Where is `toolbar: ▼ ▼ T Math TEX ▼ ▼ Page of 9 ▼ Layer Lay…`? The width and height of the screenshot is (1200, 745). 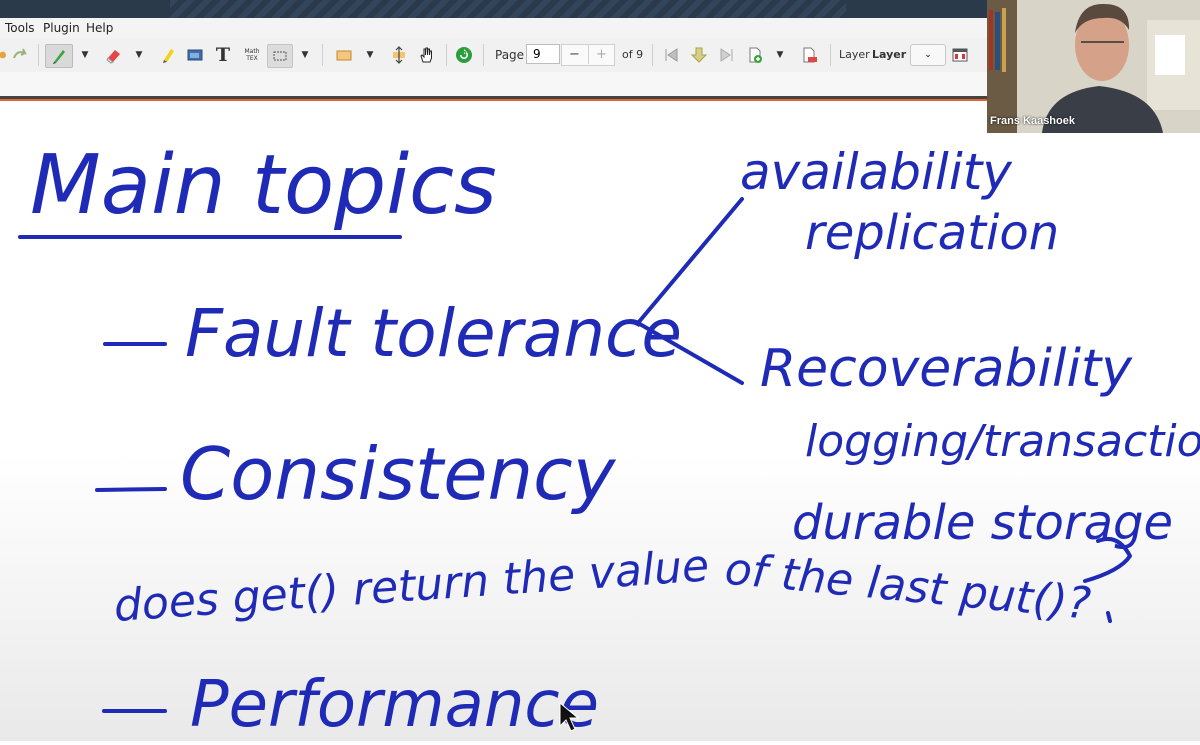
toolbar: ▼ ▼ T Math TEX ▼ ▼ Page of 9 ▼ Layer Lay… is located at coordinates (493, 55).